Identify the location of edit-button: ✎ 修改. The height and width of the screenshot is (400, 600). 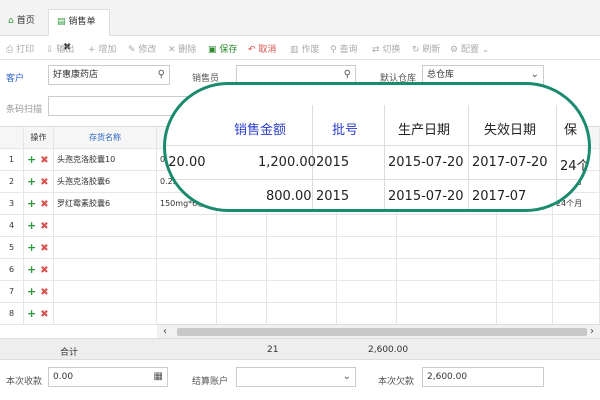
(142, 48).